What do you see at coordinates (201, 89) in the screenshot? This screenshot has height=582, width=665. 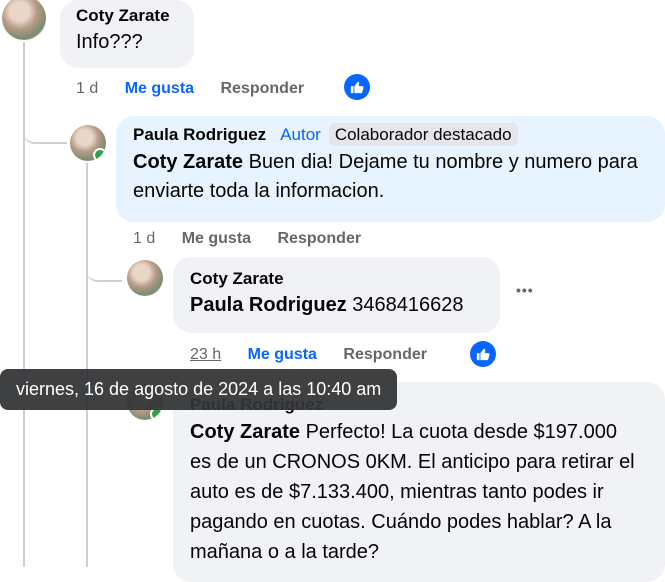 I see `comment-actions-1: 1 d Me gusta Responder` at bounding box center [201, 89].